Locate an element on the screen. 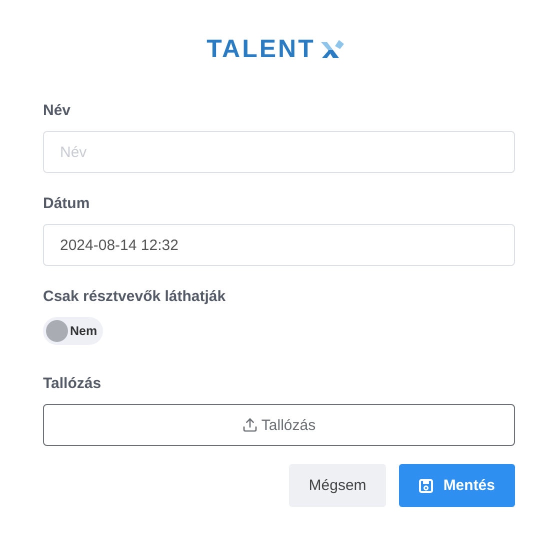 This screenshot has width=555, height=543. cancel-button: Mégsem is located at coordinates (337, 485).